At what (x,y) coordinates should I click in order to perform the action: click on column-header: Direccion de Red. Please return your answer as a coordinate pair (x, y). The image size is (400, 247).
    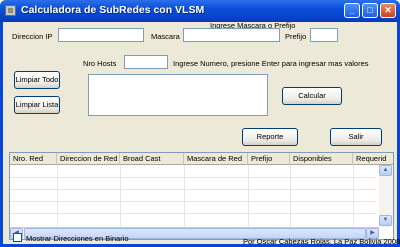
    Looking at the image, I should click on (88, 159).